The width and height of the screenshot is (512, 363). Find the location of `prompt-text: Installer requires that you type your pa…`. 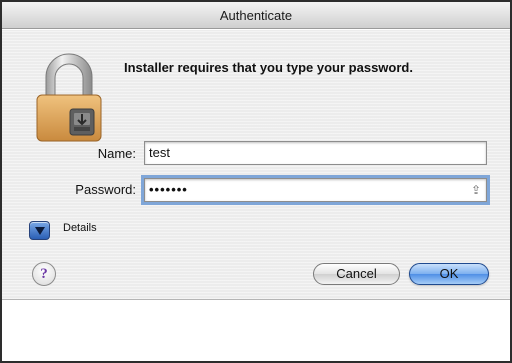

prompt-text: Installer requires that you type your pa… is located at coordinates (268, 67).